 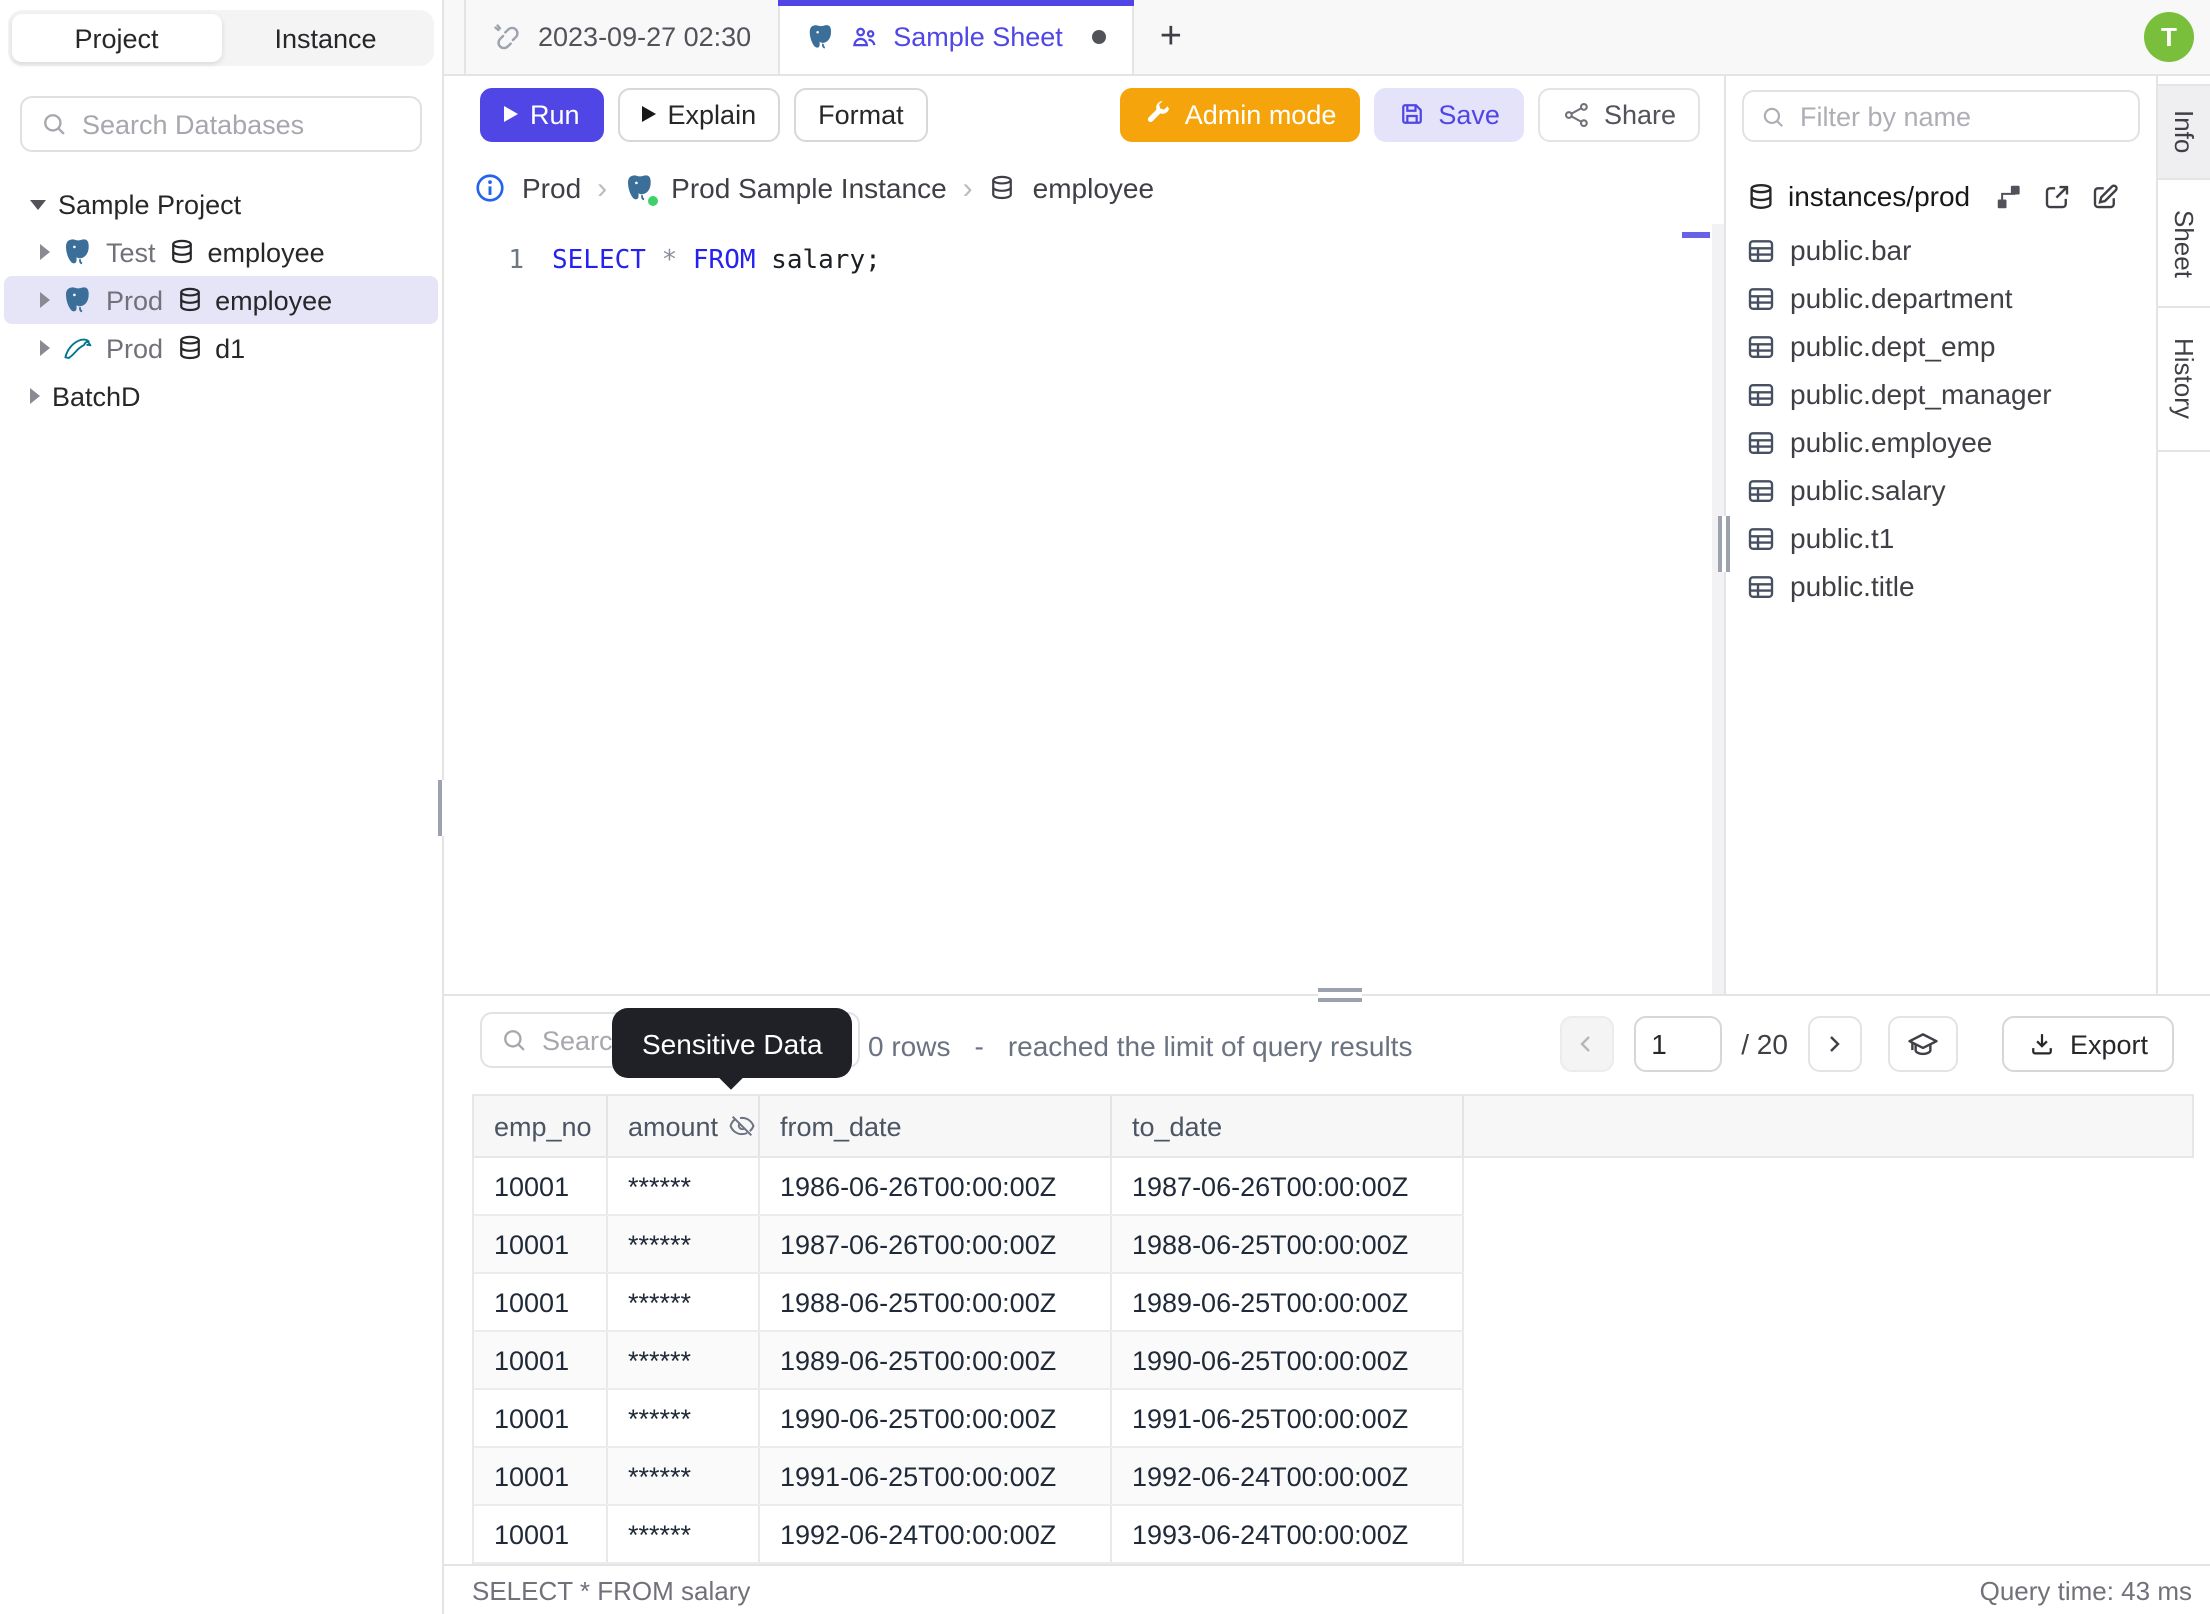 What do you see at coordinates (193, 124) in the screenshot?
I see `search-placeholder: Search Databases` at bounding box center [193, 124].